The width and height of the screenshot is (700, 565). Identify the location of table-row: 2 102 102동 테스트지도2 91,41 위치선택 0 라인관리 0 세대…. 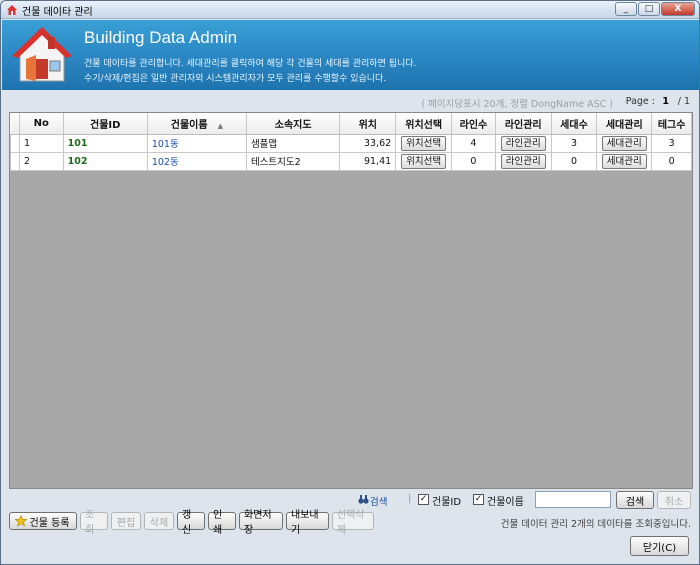
(351, 161).